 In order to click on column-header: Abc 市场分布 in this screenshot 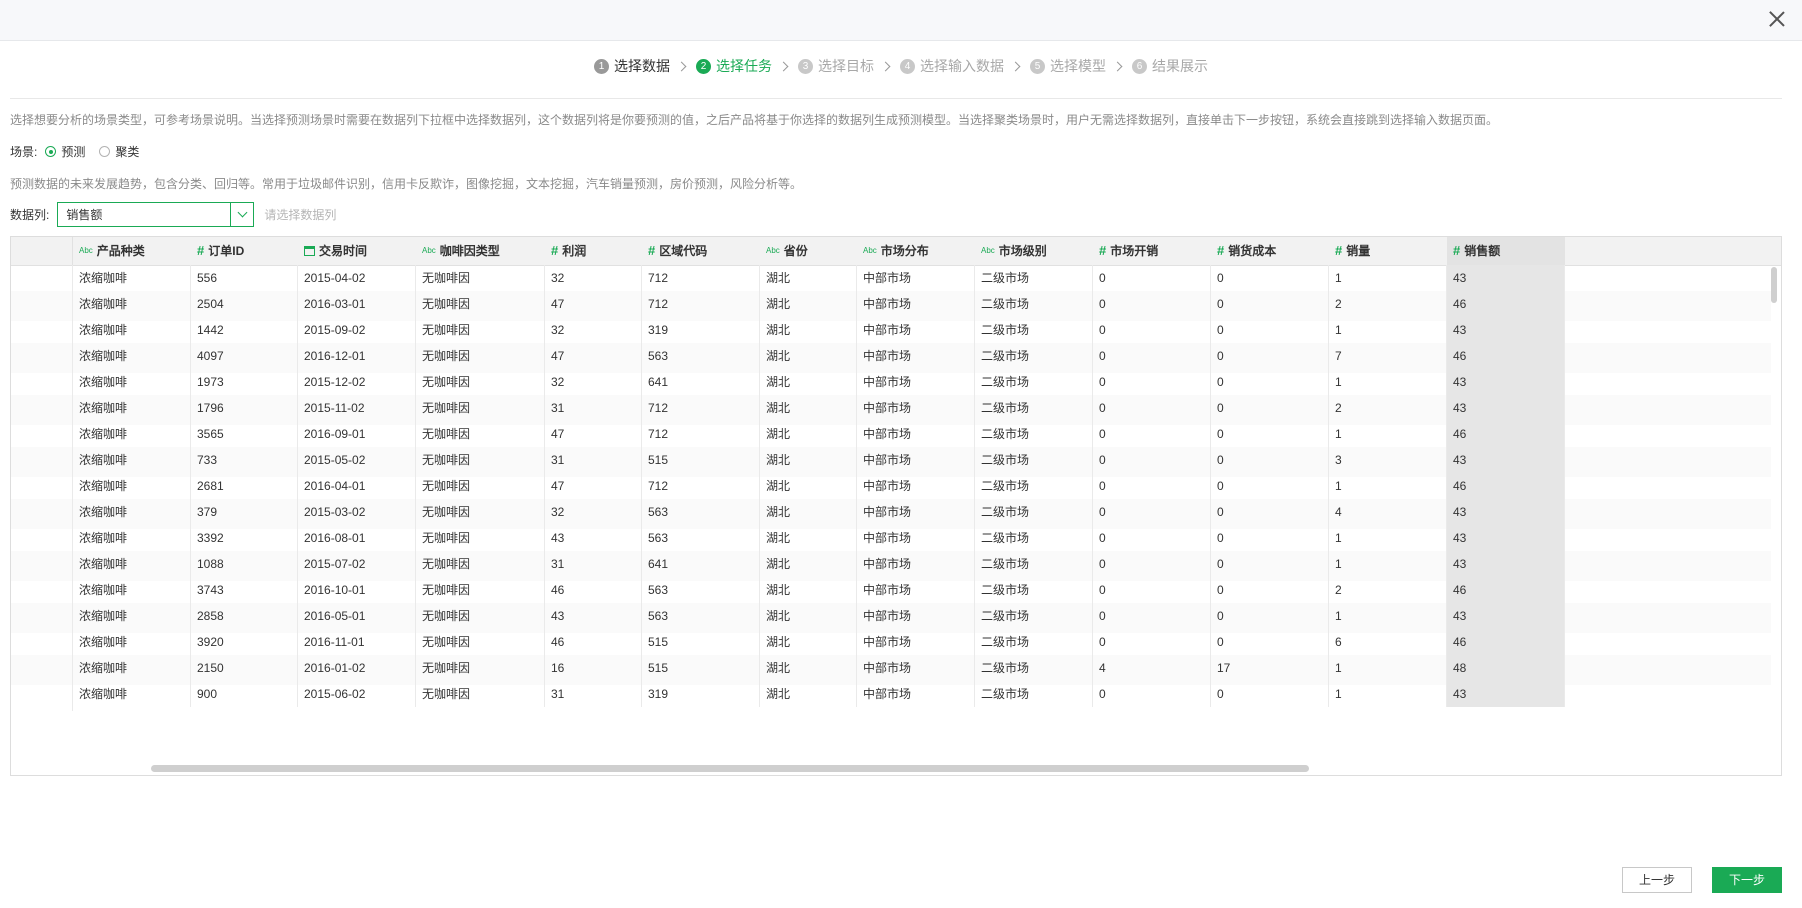, I will do `click(916, 251)`.